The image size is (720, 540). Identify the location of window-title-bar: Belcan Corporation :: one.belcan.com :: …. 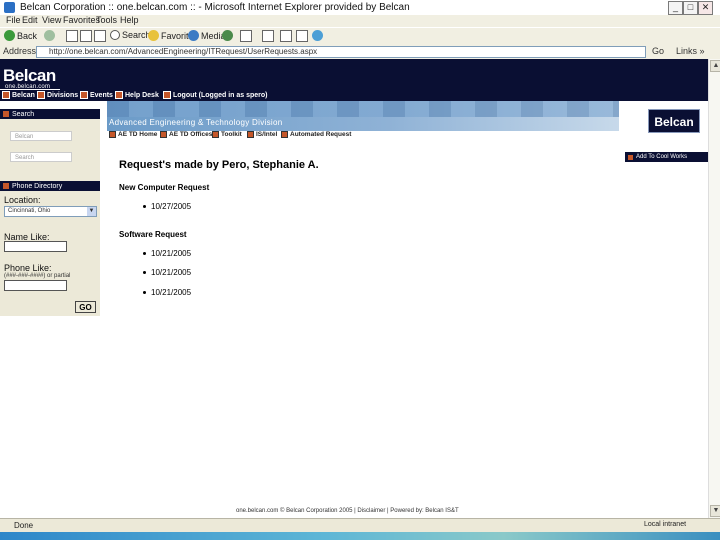
(360, 8).